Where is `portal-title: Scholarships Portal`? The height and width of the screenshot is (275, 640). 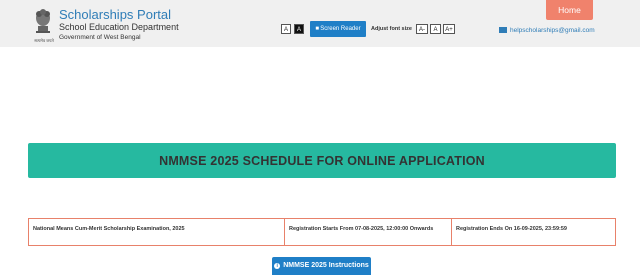
portal-title: Scholarships Portal is located at coordinates (115, 14).